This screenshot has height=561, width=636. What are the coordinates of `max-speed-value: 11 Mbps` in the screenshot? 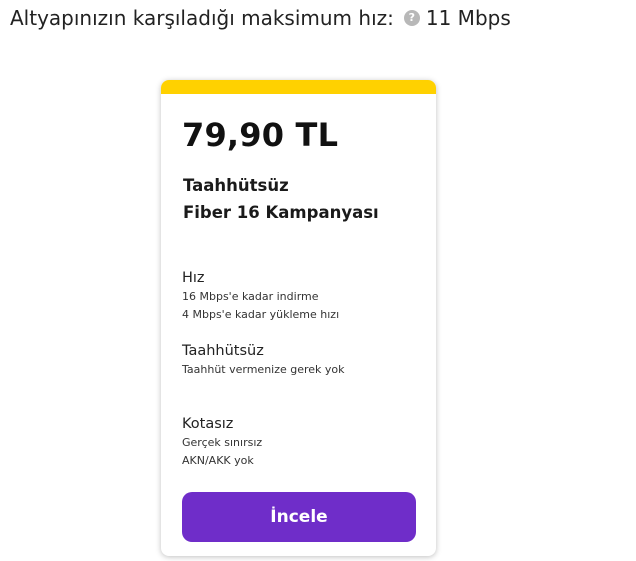 It's located at (468, 18).